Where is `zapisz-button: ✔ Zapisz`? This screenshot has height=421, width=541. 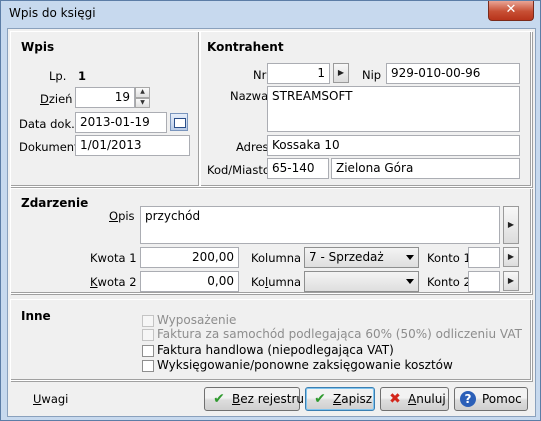
zapisz-button: ✔ Zapisz is located at coordinates (340, 399).